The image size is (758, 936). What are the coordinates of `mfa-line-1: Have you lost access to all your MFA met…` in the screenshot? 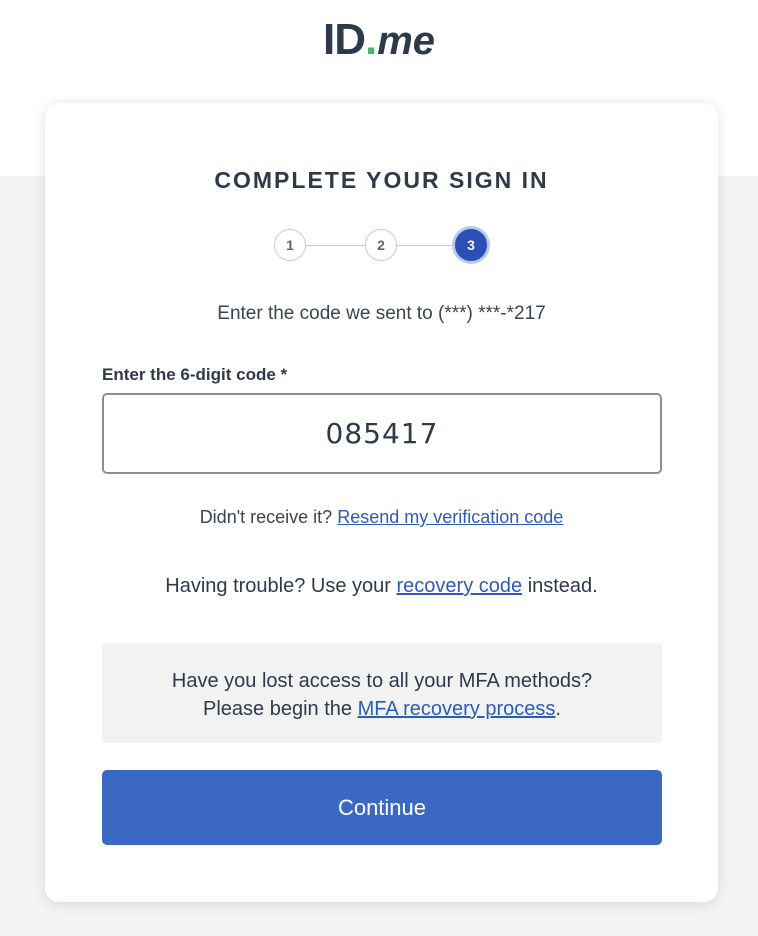 It's located at (382, 681).